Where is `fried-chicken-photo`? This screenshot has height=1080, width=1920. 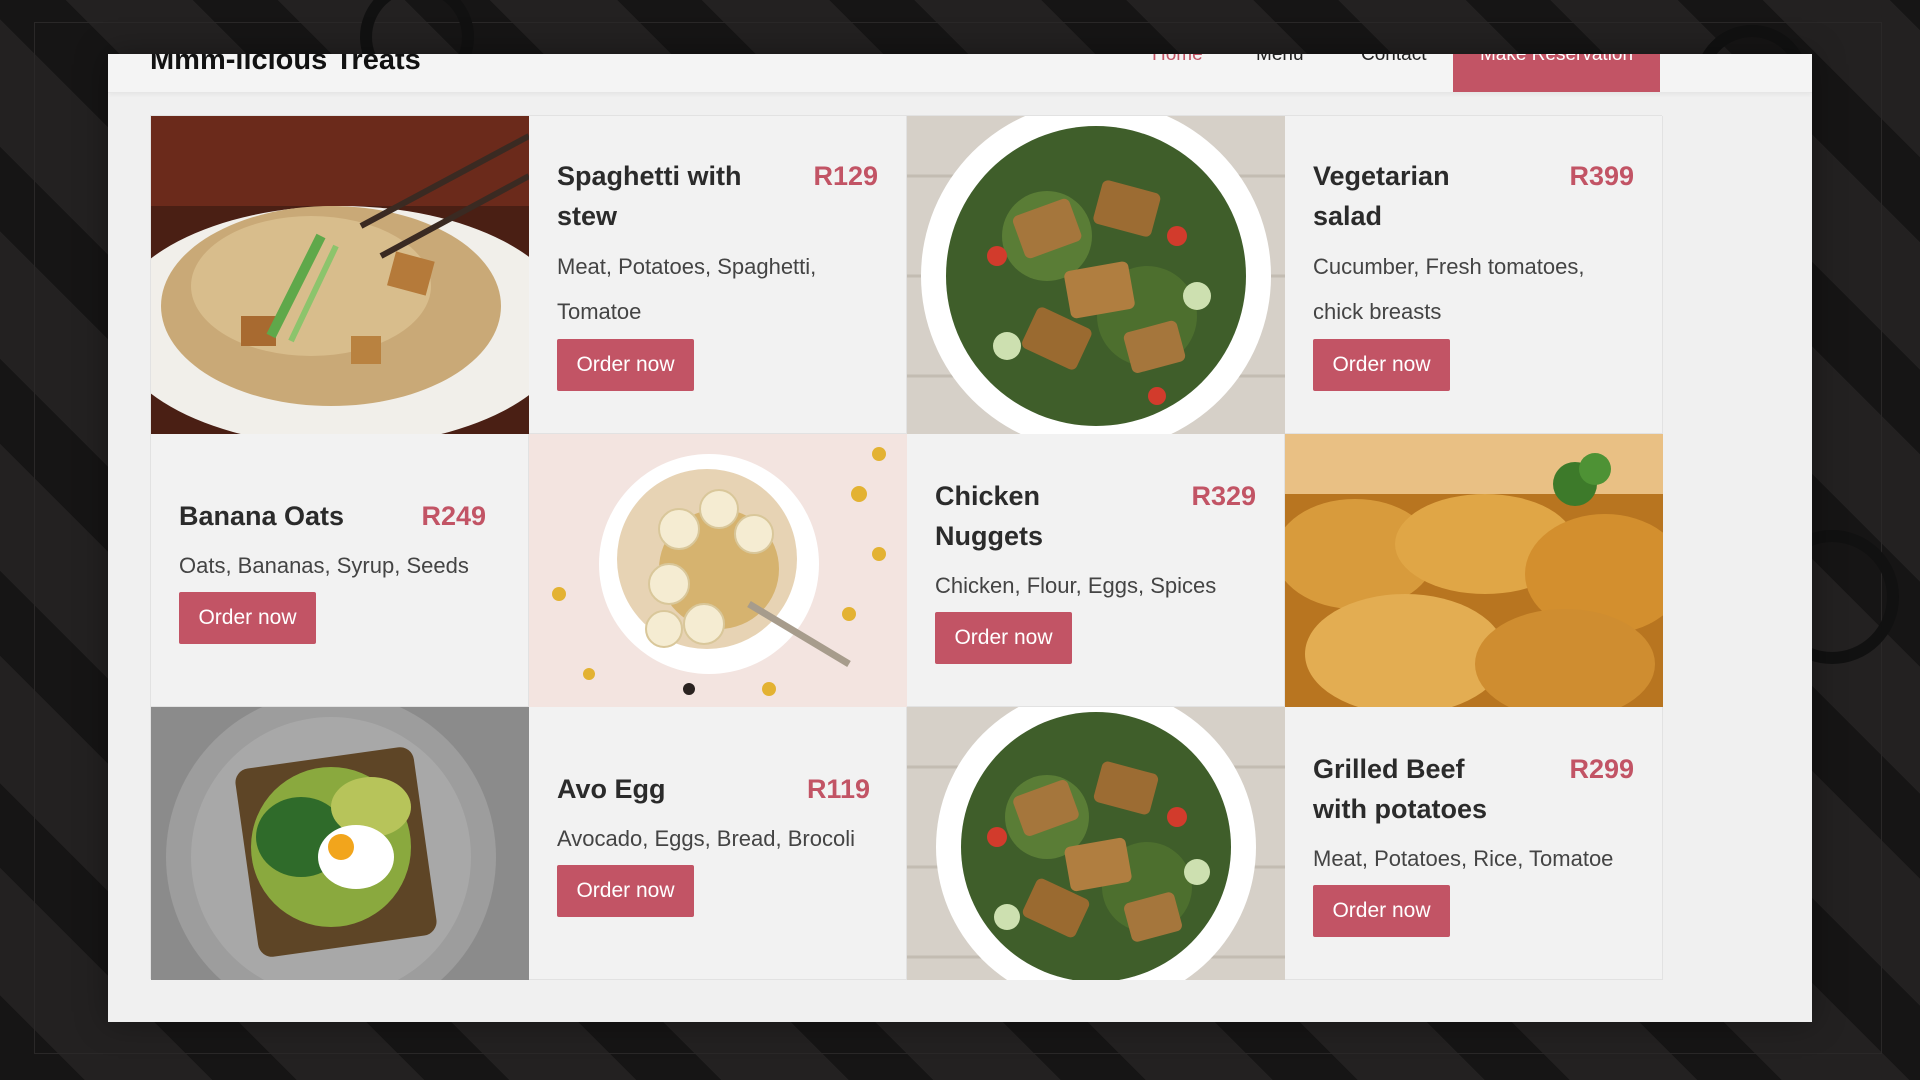
fried-chicken-photo is located at coordinates (1474, 570).